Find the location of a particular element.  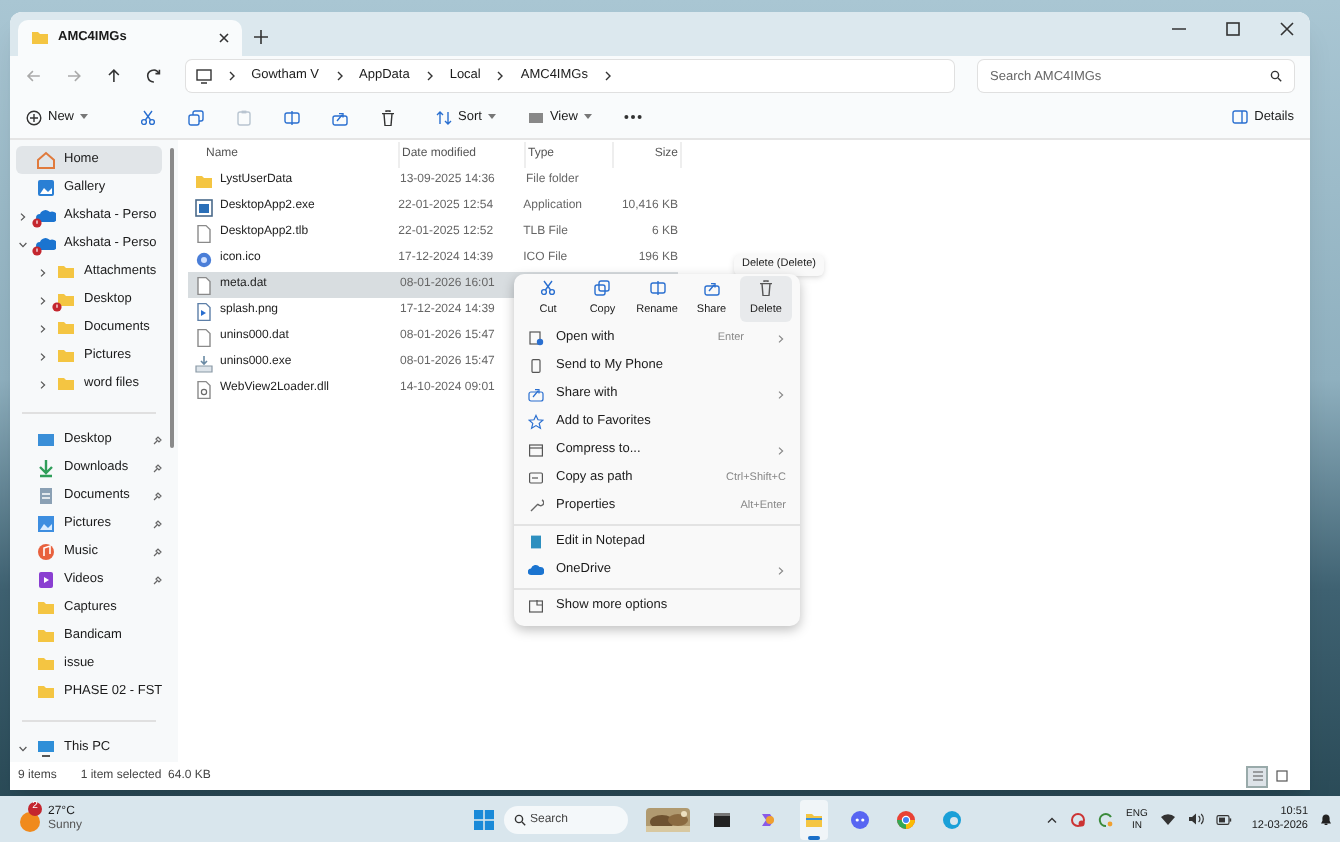

gear-file-icon is located at coordinates (204, 389).